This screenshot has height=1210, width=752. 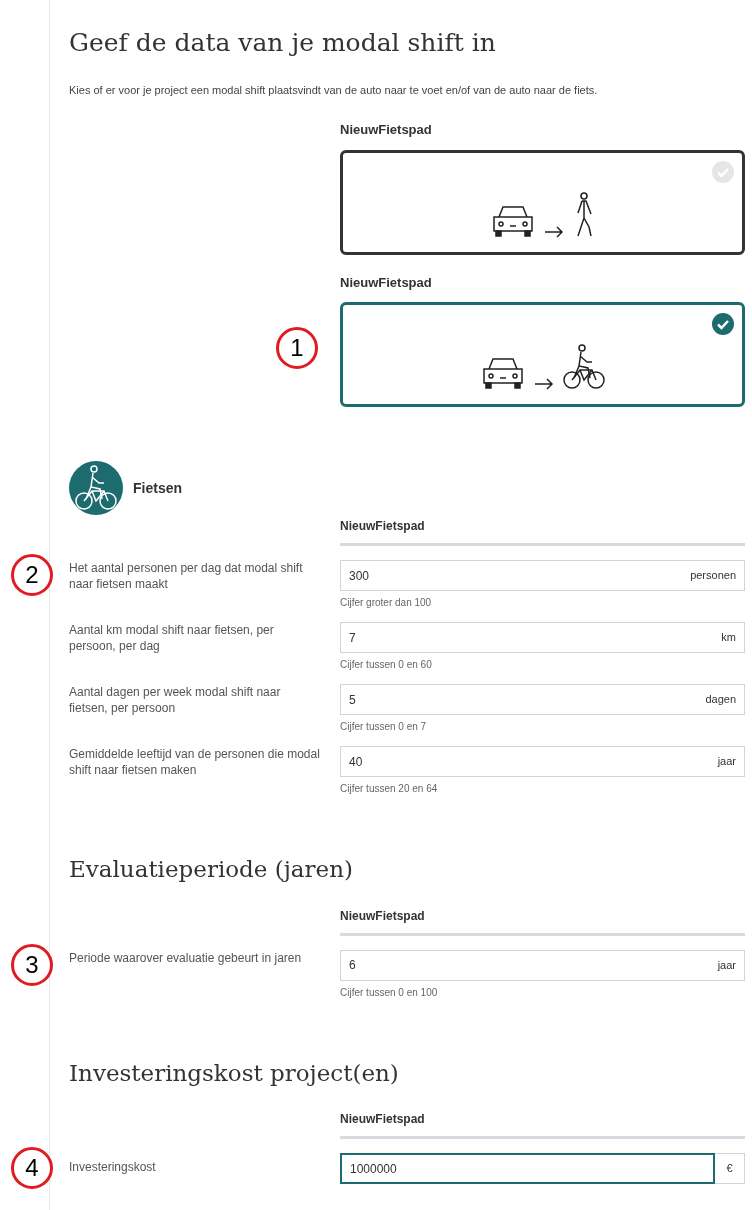 What do you see at coordinates (186, 958) in the screenshot?
I see `field-label: Periode waarover evaluatie gebeurt in jaren` at bounding box center [186, 958].